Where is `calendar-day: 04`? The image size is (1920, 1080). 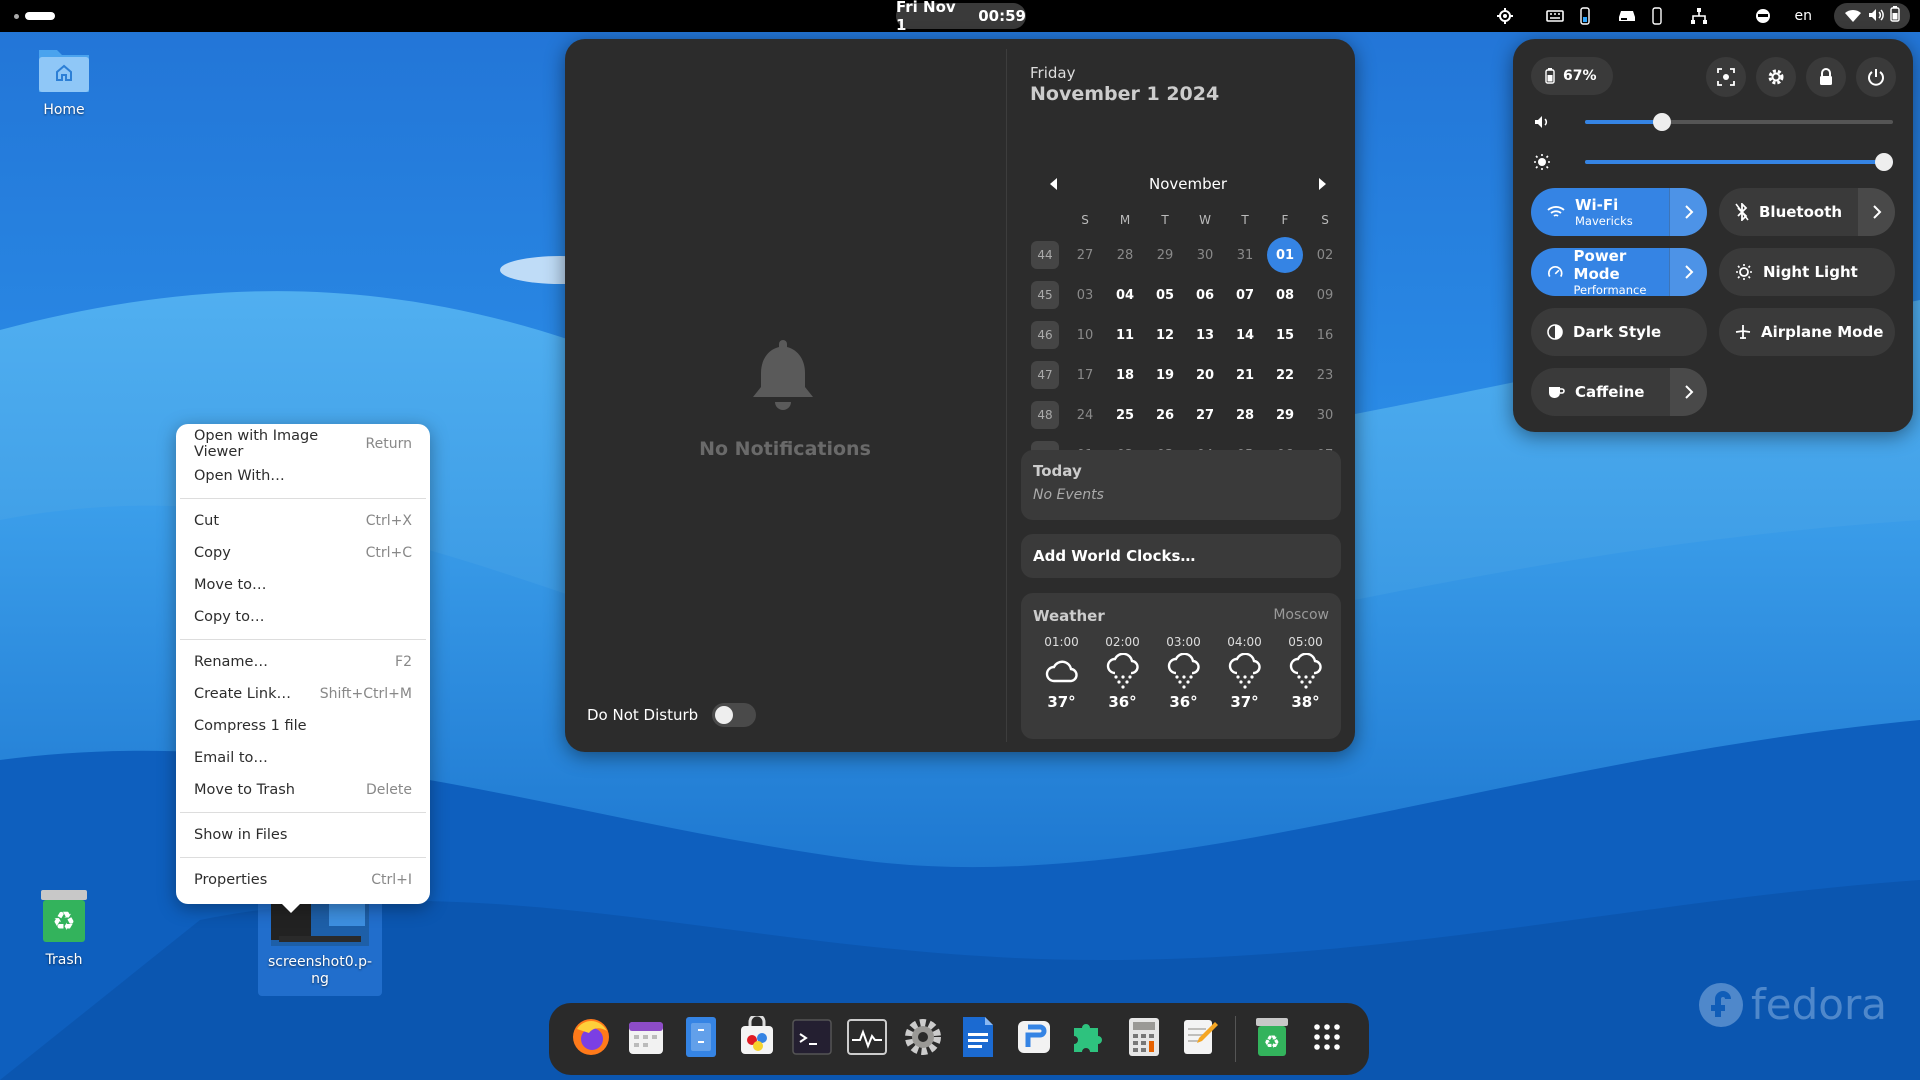 calendar-day: 04 is located at coordinates (1125, 295).